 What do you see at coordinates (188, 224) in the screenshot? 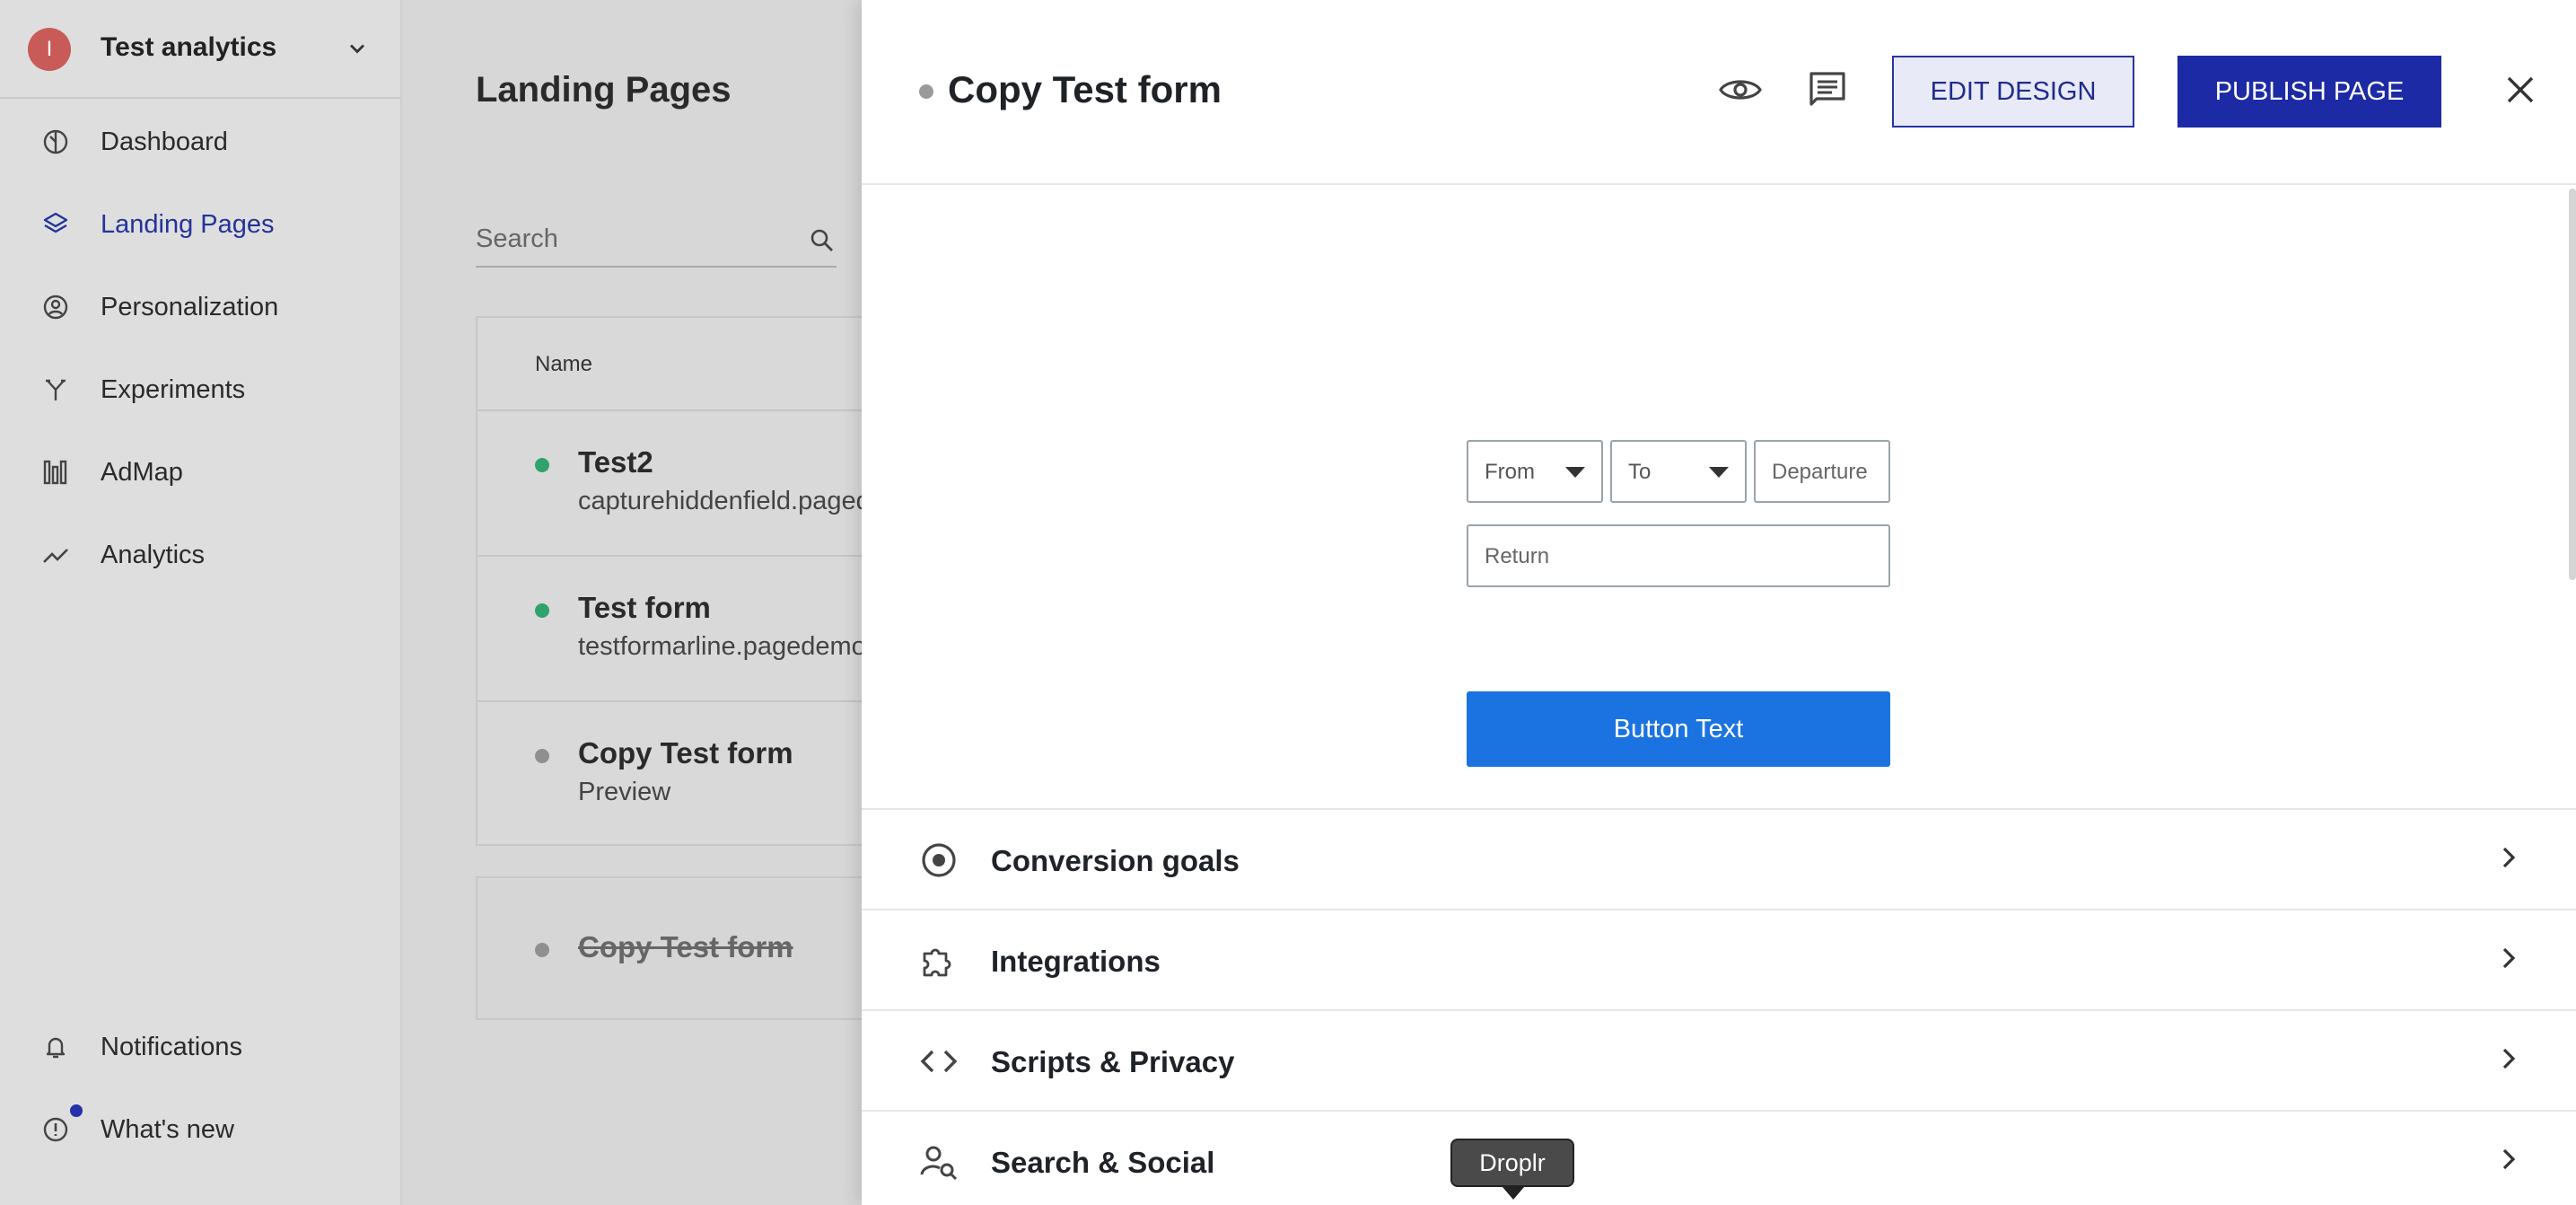
I see `nav-label: Landing Pages` at bounding box center [188, 224].